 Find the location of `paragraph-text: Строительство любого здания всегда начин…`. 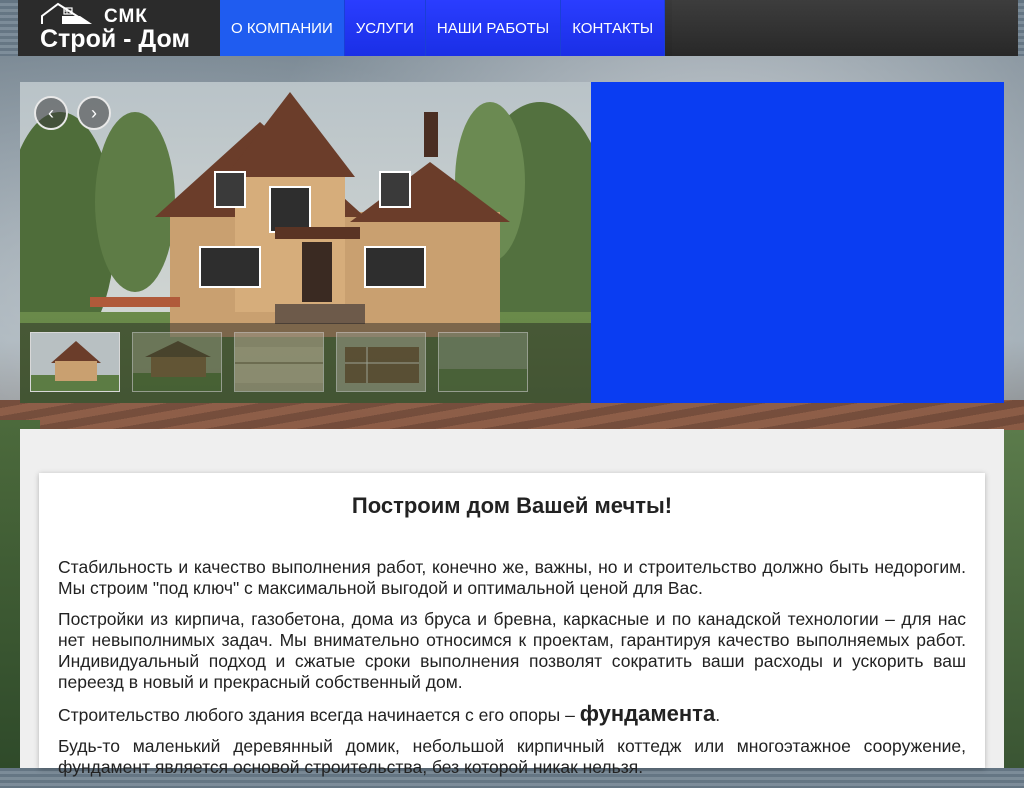

paragraph-text: Строительство любого здания всегда начин… is located at coordinates (319, 715).